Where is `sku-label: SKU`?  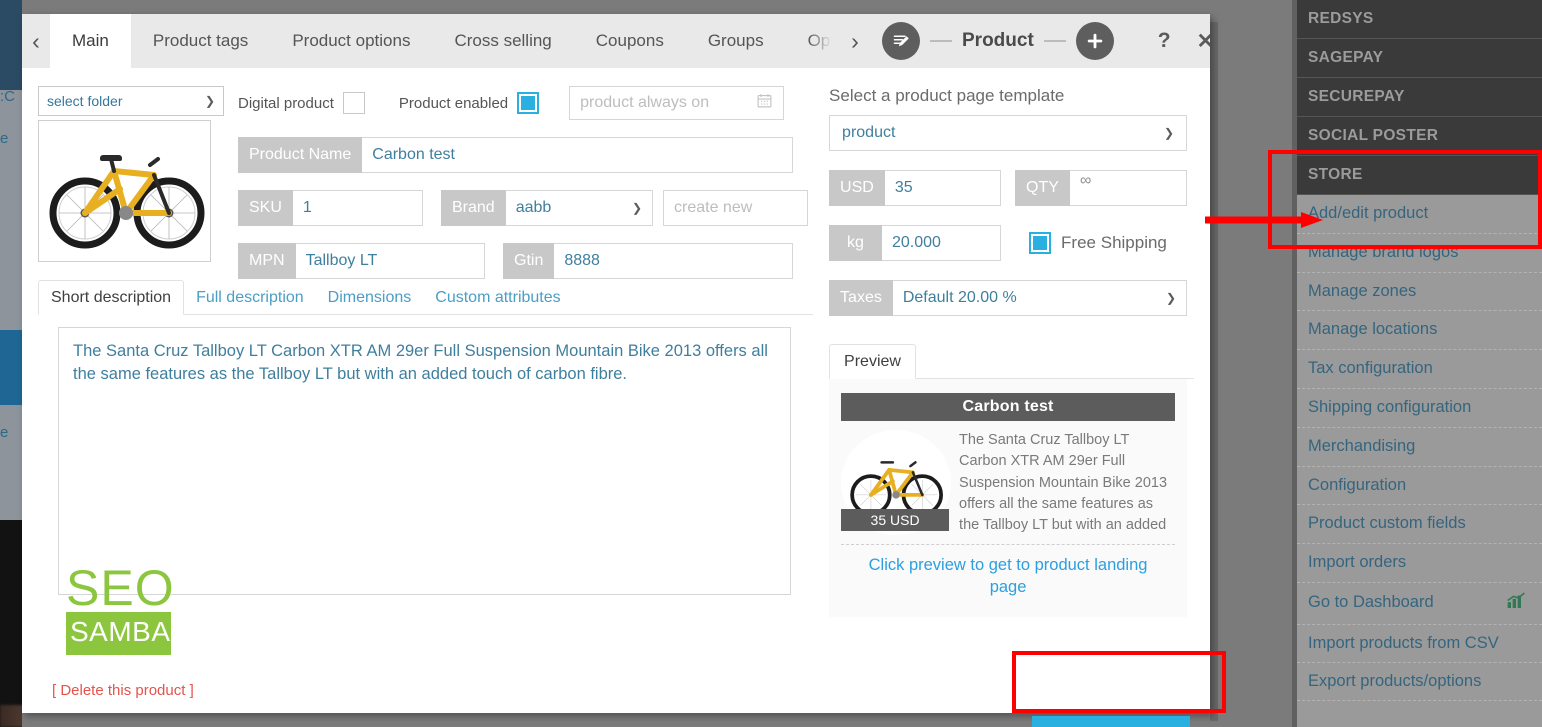
sku-label: SKU is located at coordinates (265, 208).